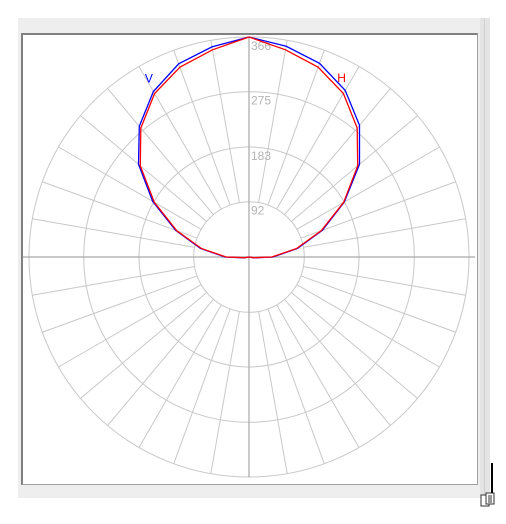 This screenshot has height=524, width=506. Describe the element at coordinates (485, 258) in the screenshot. I see `side-scroll-strip` at that location.